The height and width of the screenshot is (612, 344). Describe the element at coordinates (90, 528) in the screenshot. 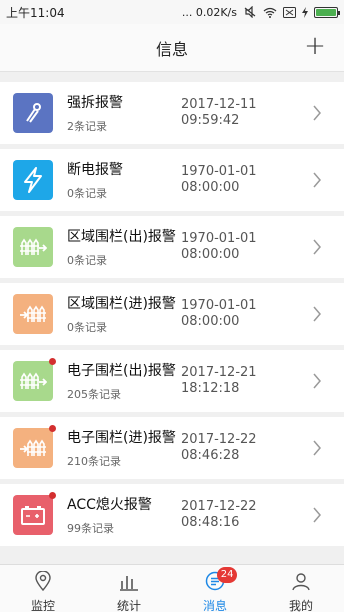

I see `alert-count: 99条记录` at that location.